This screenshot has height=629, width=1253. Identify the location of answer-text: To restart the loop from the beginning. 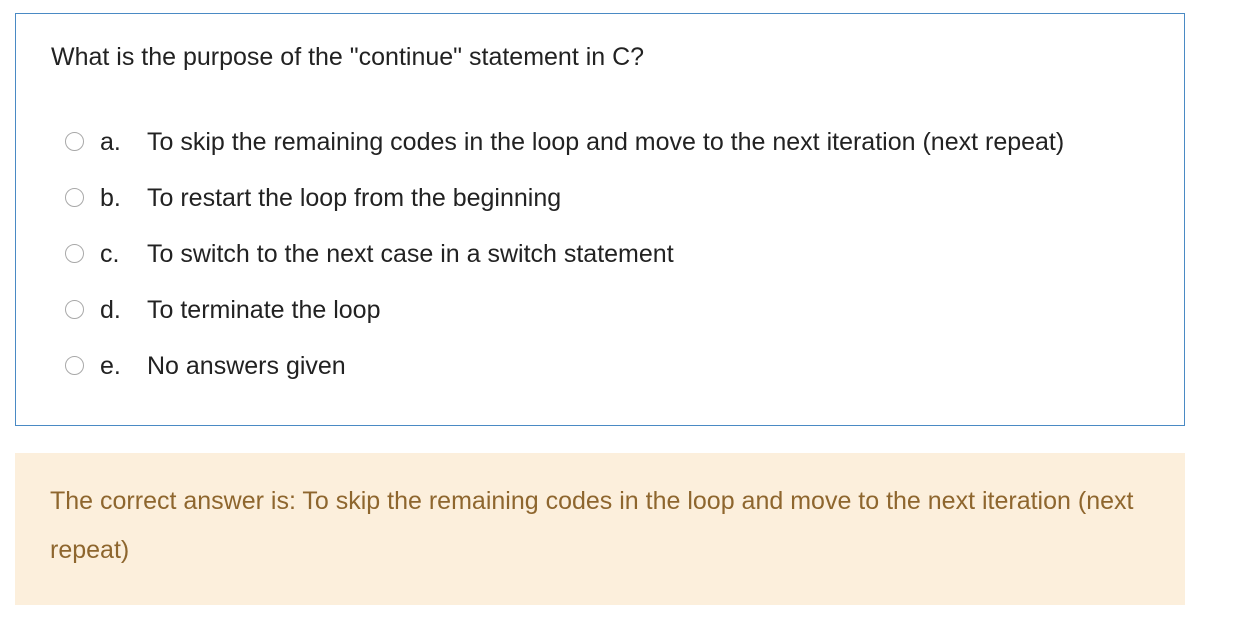
(354, 198).